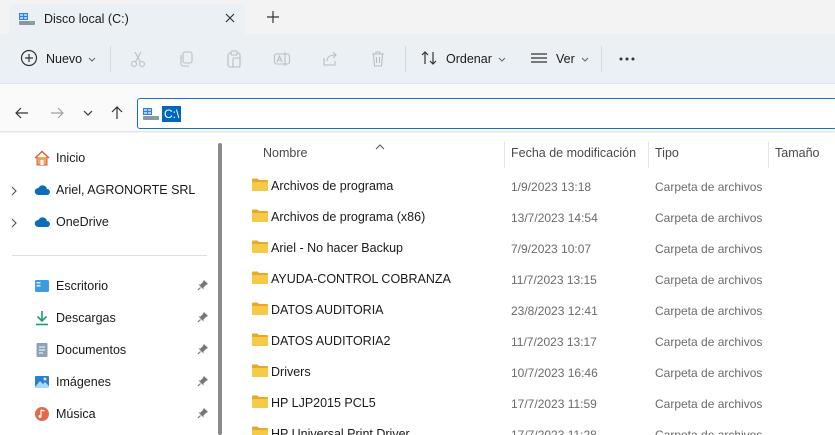 The image size is (835, 435). What do you see at coordinates (282, 59) in the screenshot?
I see `rename-icon` at bounding box center [282, 59].